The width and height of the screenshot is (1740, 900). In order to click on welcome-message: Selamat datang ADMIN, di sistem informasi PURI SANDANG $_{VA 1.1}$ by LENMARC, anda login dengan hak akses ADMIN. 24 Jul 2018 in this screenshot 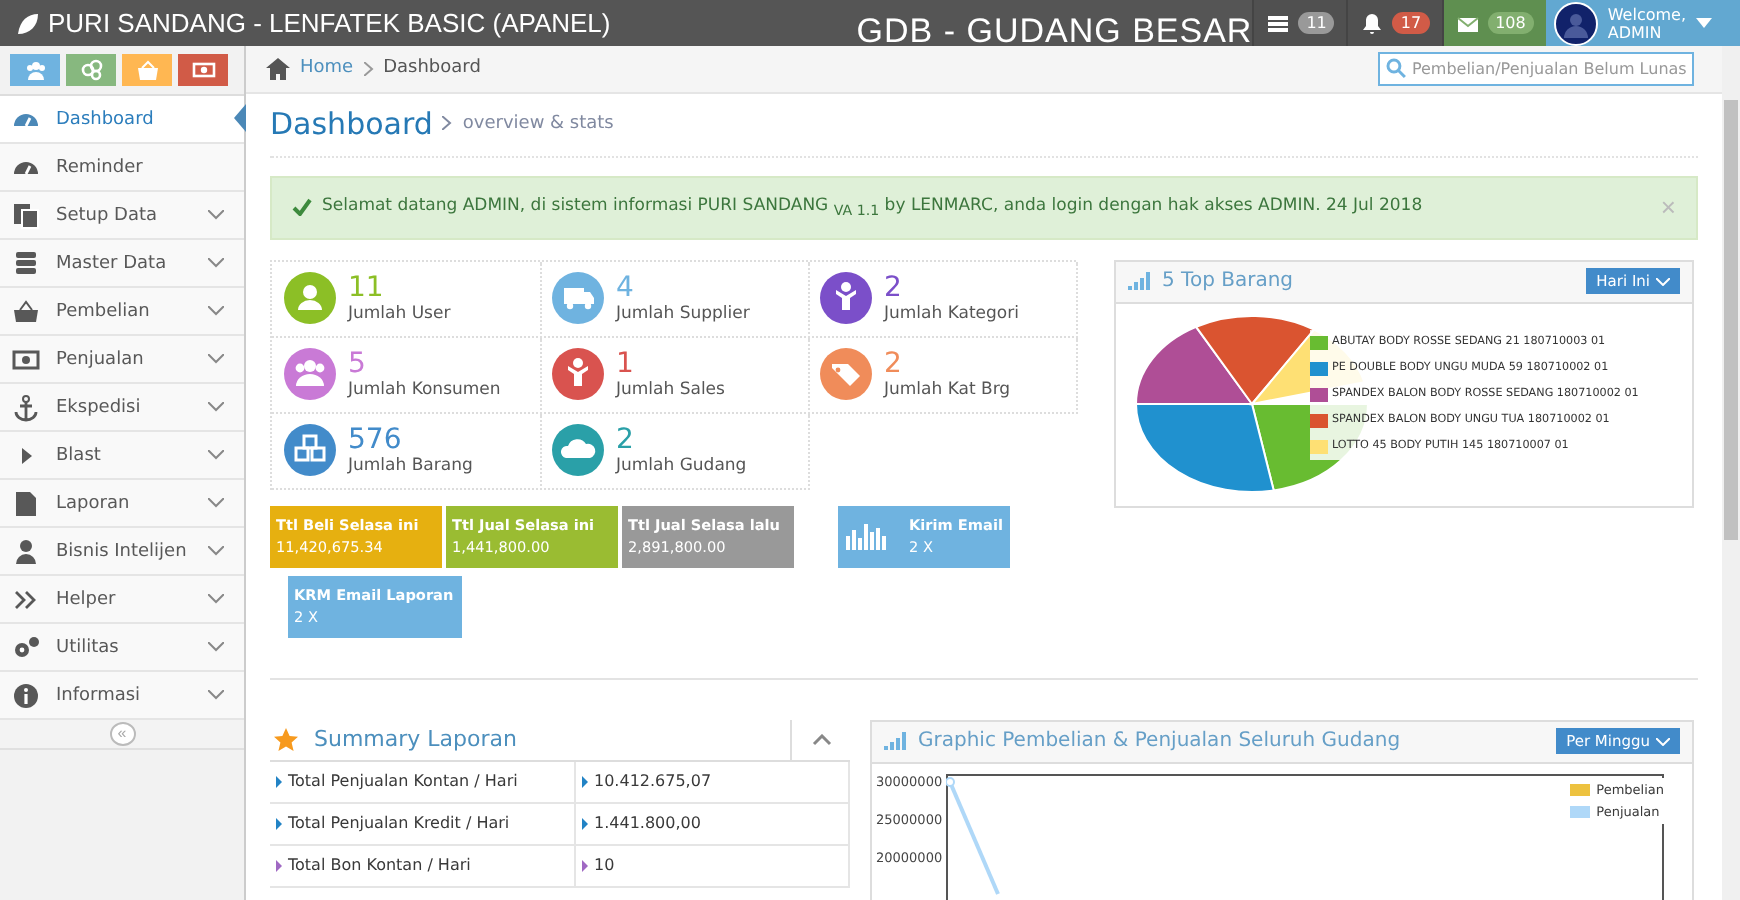, I will do `click(873, 208)`.